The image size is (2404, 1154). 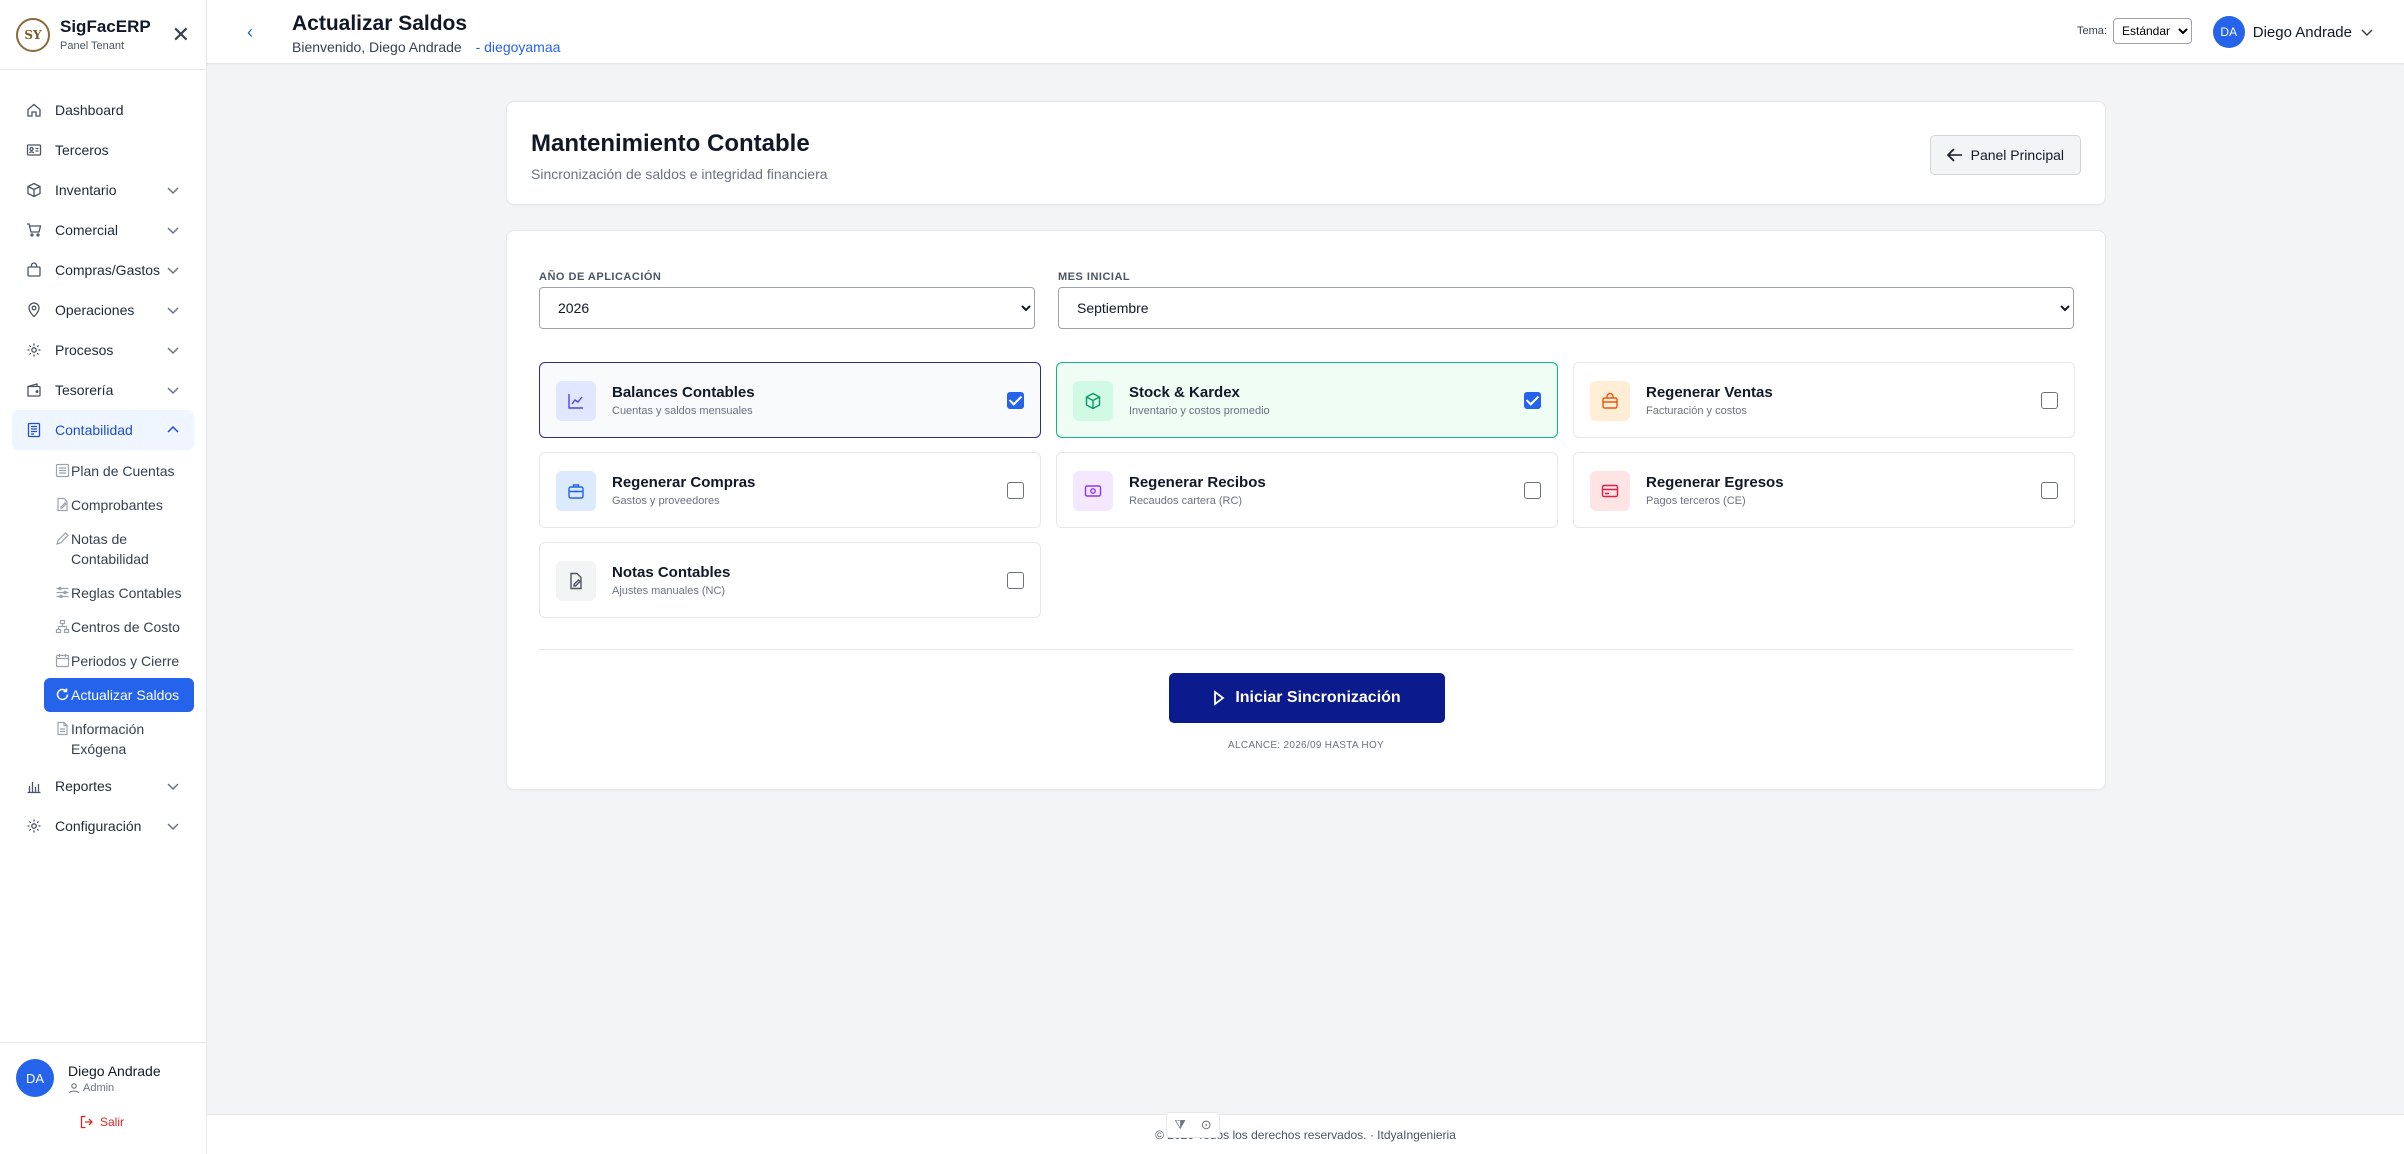 What do you see at coordinates (1219, 698) in the screenshot?
I see `play-icon` at bounding box center [1219, 698].